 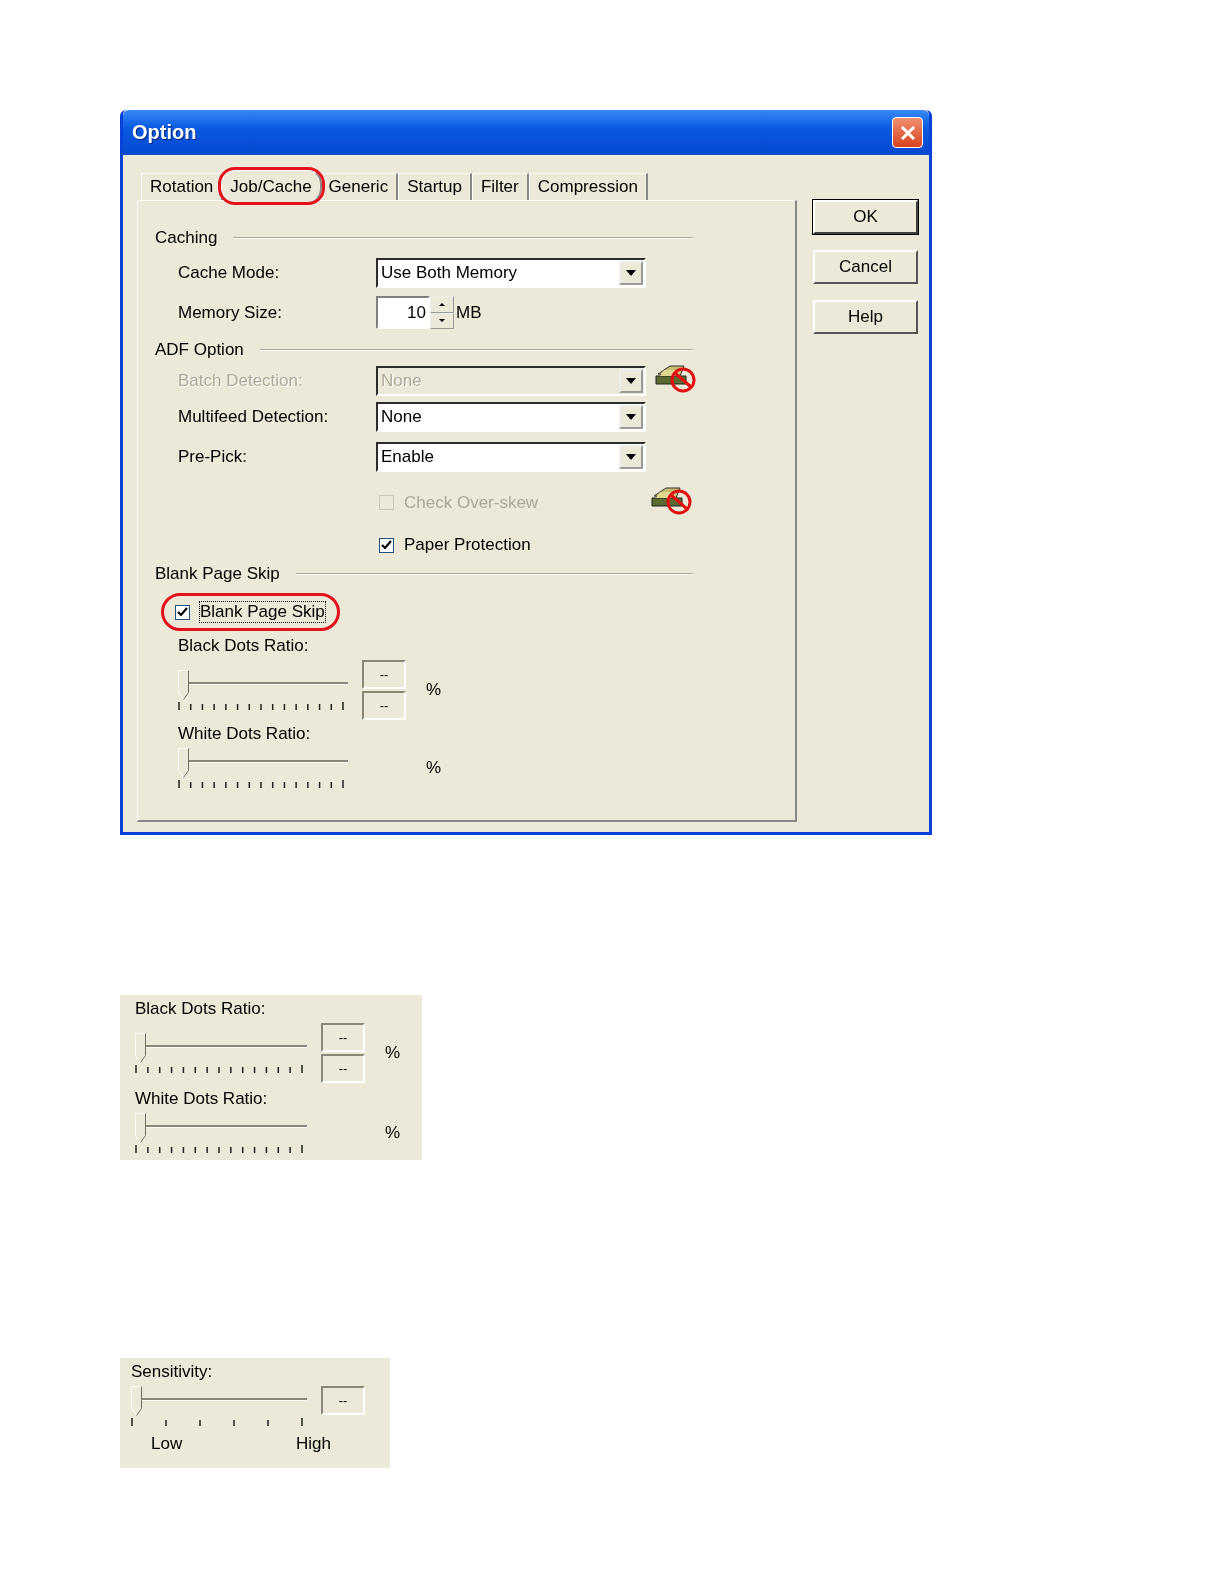 I want to click on down-arrow-icon, so click(x=442, y=321).